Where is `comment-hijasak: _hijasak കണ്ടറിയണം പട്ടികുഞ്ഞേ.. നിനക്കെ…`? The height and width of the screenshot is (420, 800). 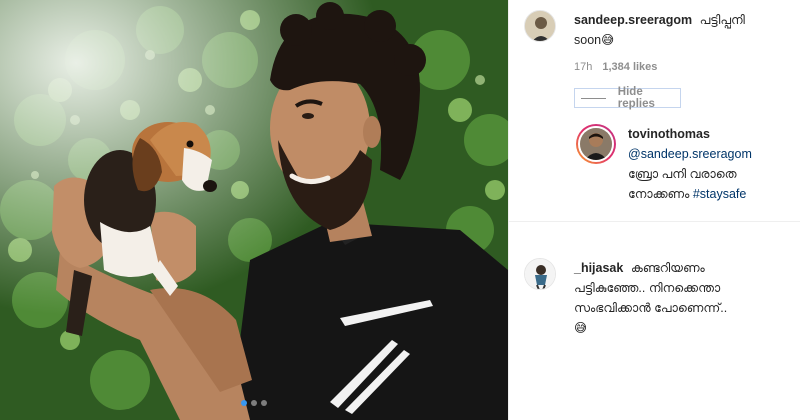 comment-hijasak: _hijasak കണ്ടറിയണം പട്ടികുഞ്ഞേ.. നിനക്കെ… is located at coordinates (659, 298).